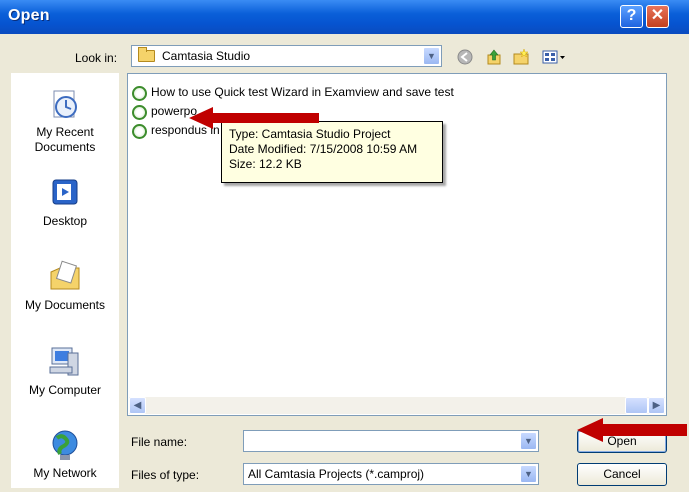  I want to click on place-my-network: My Network, so click(65, 454).